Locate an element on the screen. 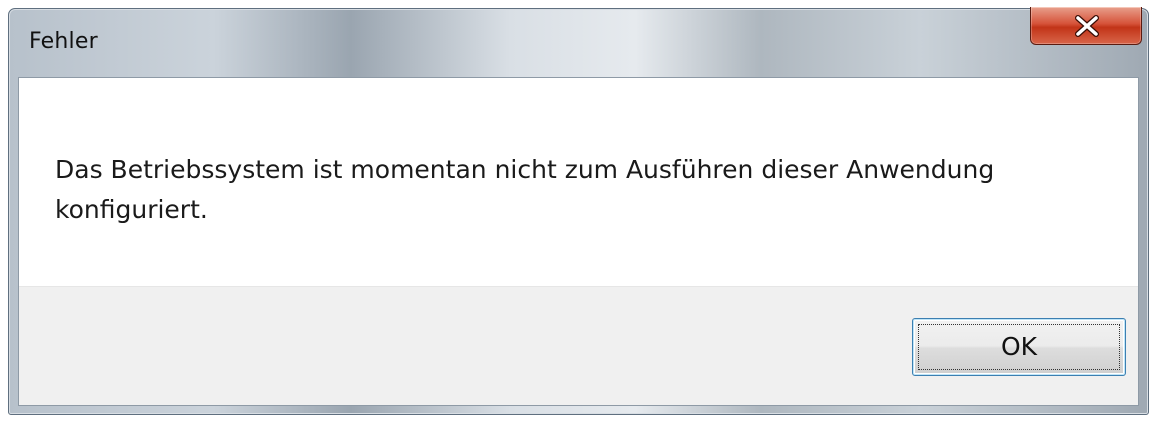 This screenshot has width=1157, height=421. close-icon is located at coordinates (1087, 26).